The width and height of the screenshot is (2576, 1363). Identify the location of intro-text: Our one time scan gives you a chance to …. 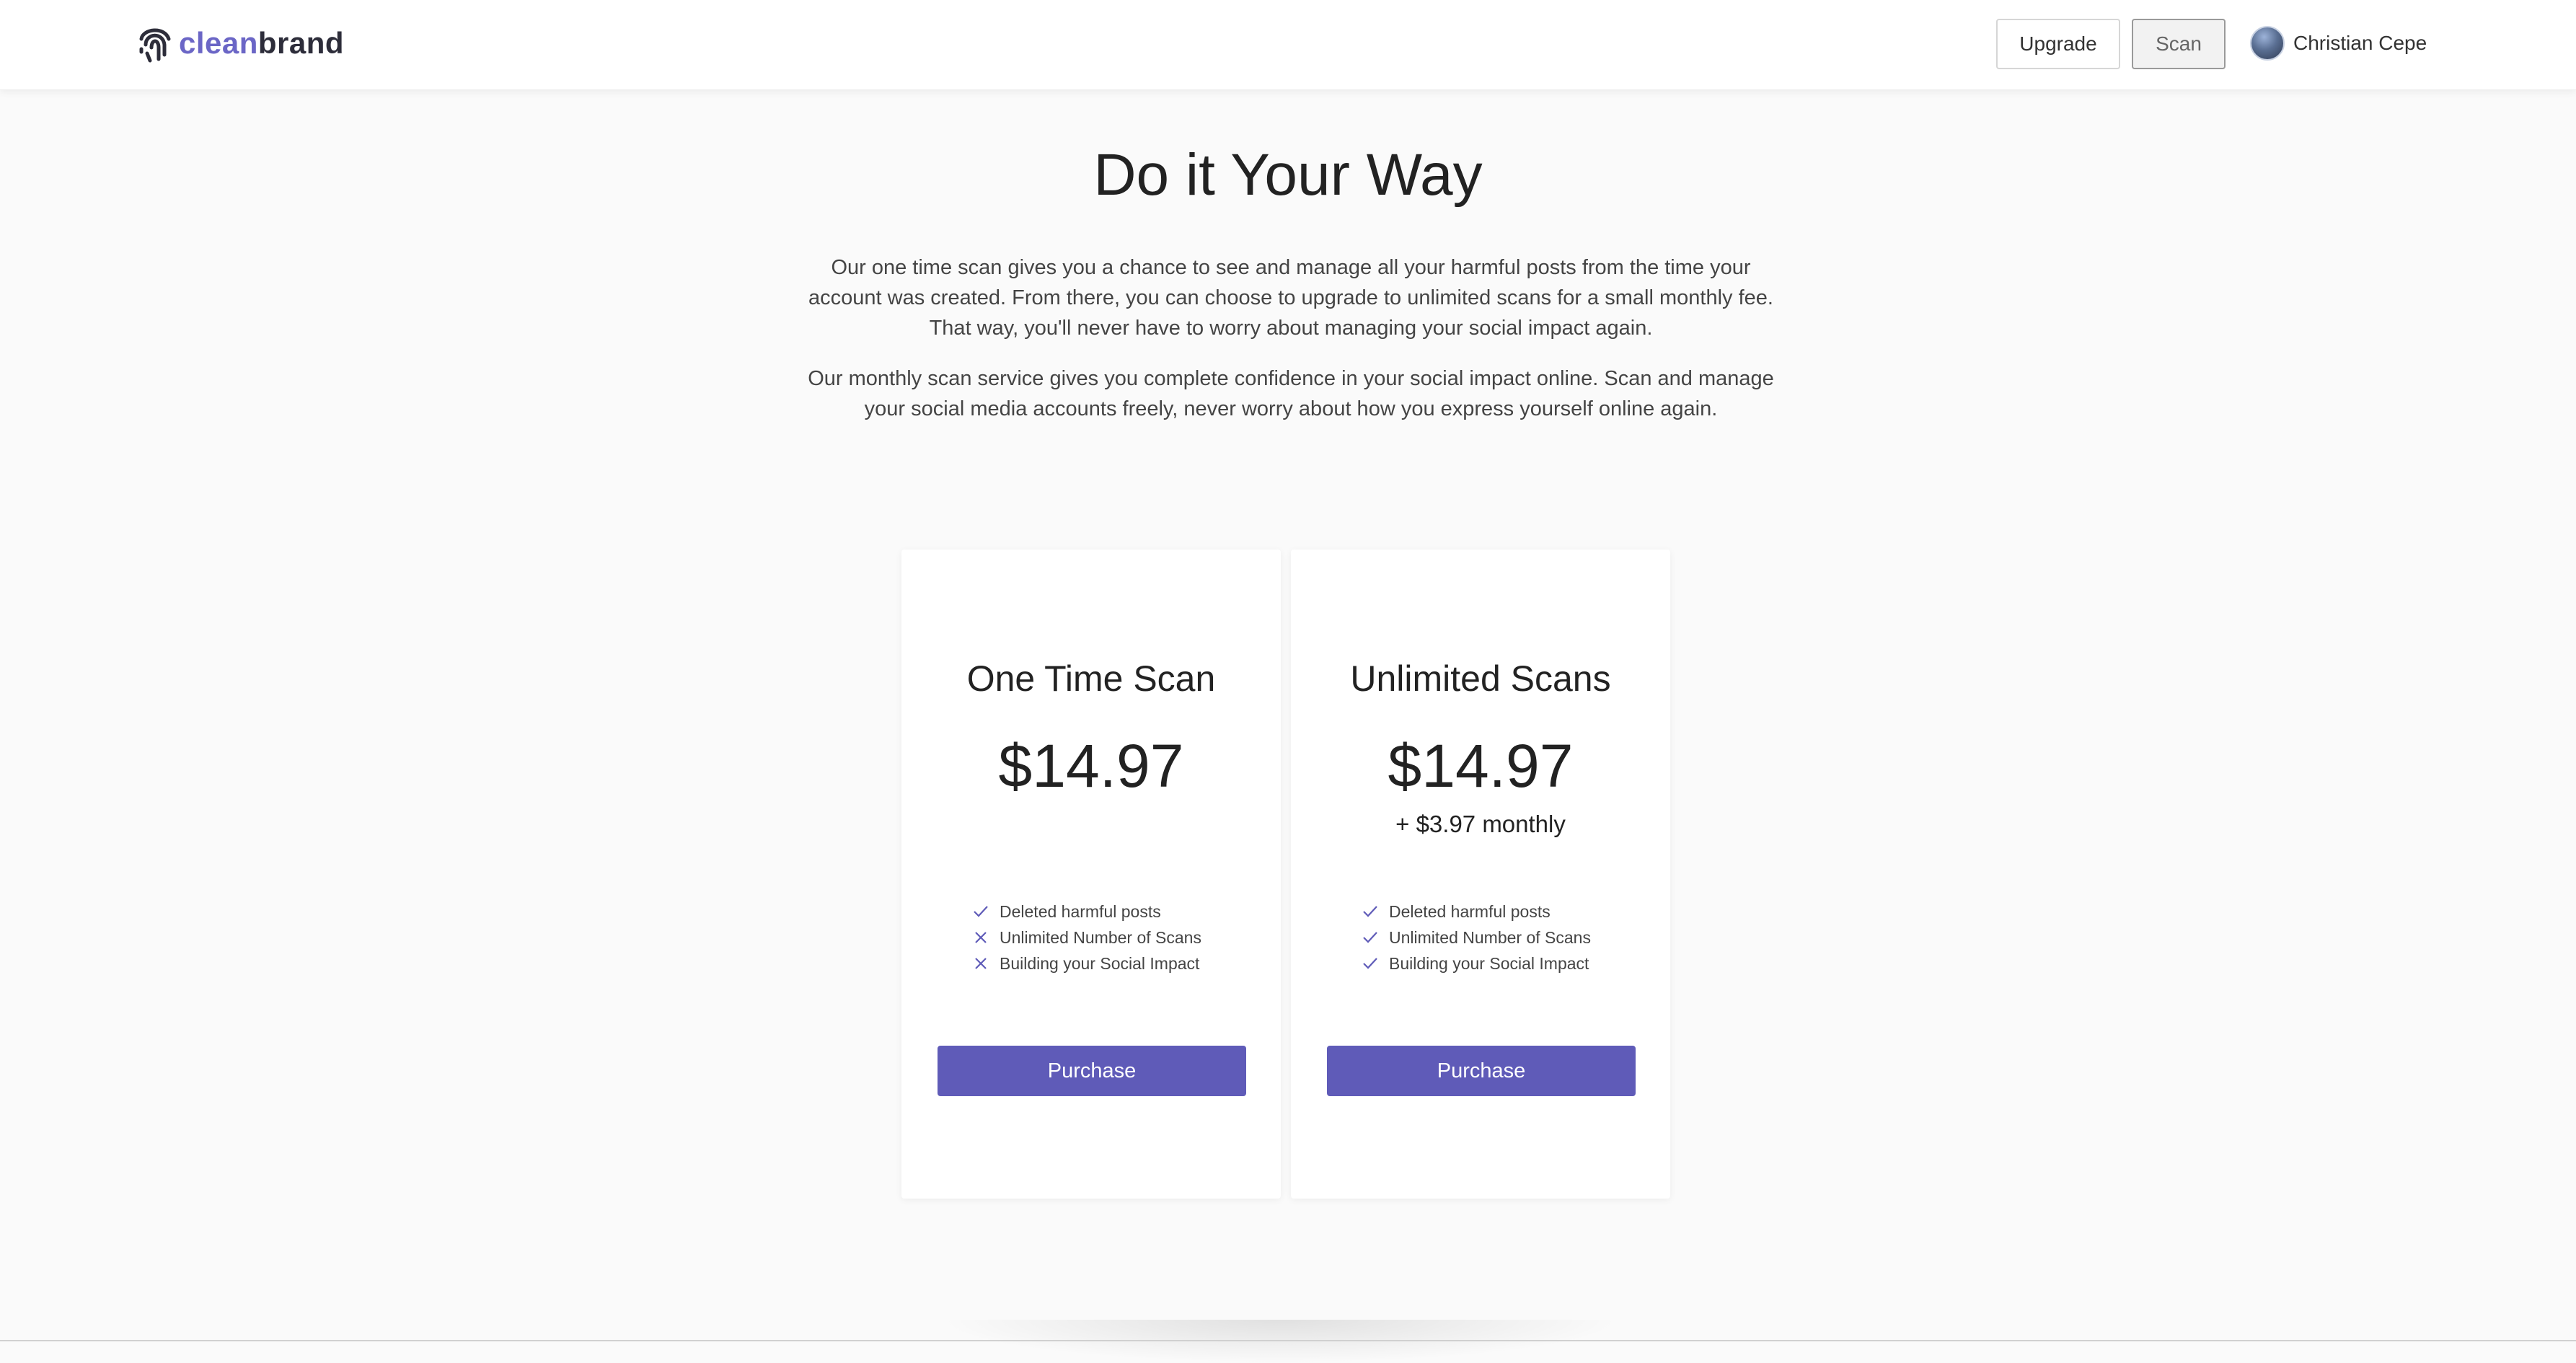
(1290, 338).